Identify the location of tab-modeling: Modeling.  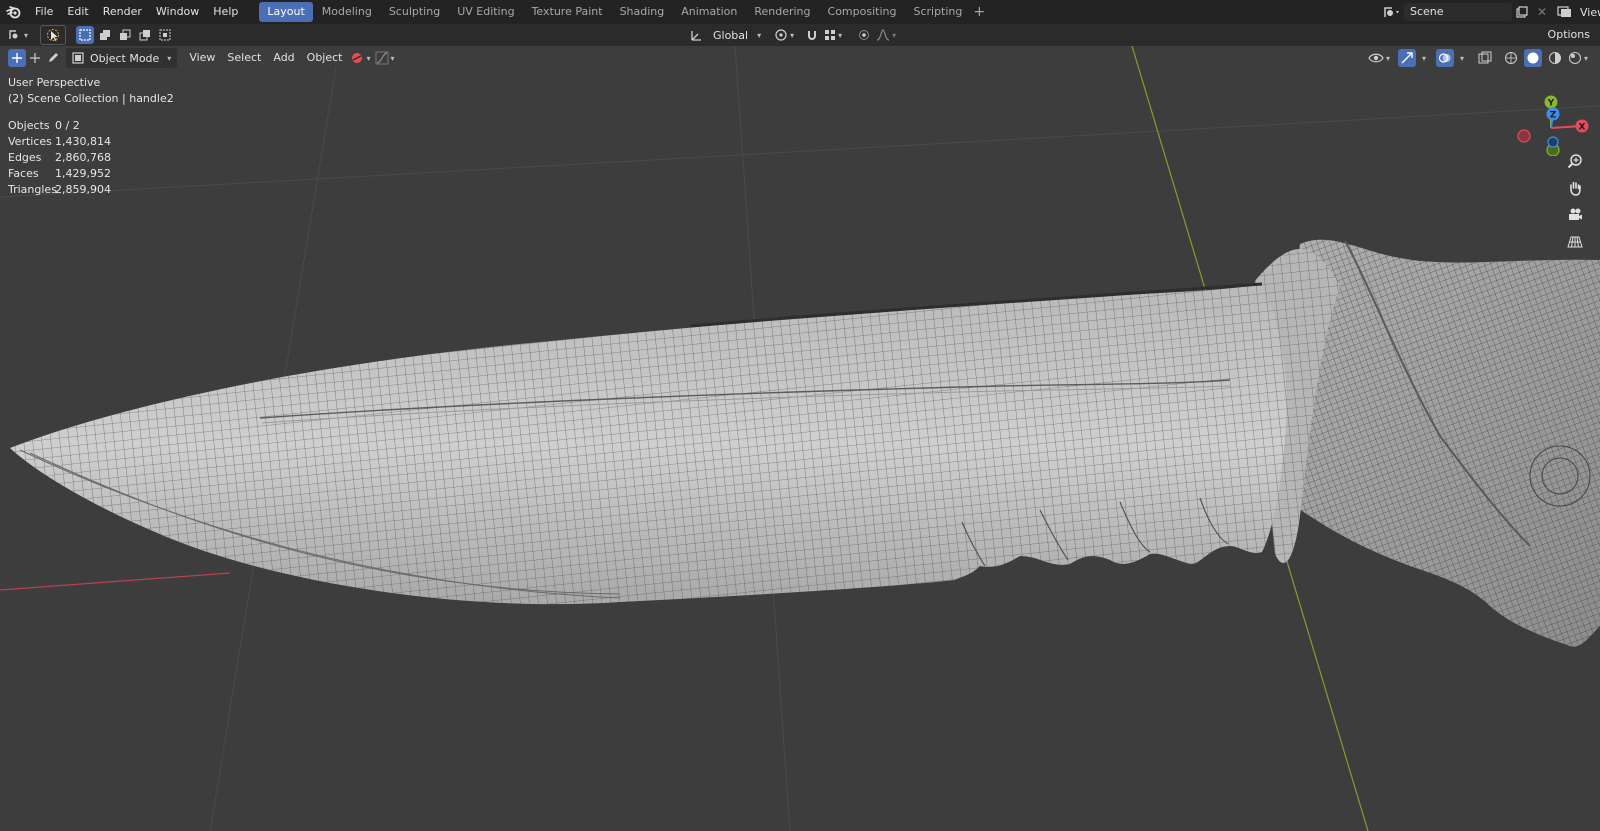
(347, 12).